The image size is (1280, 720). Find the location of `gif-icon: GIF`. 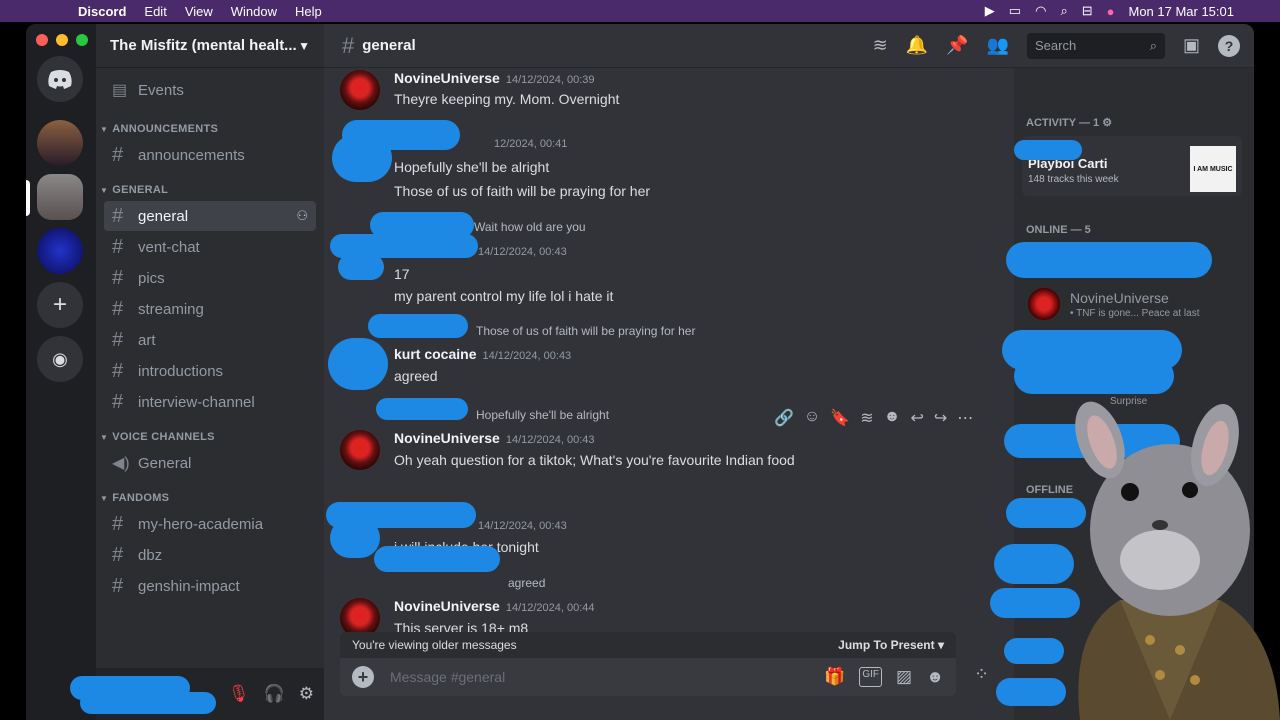

gif-icon: GIF is located at coordinates (871, 677).